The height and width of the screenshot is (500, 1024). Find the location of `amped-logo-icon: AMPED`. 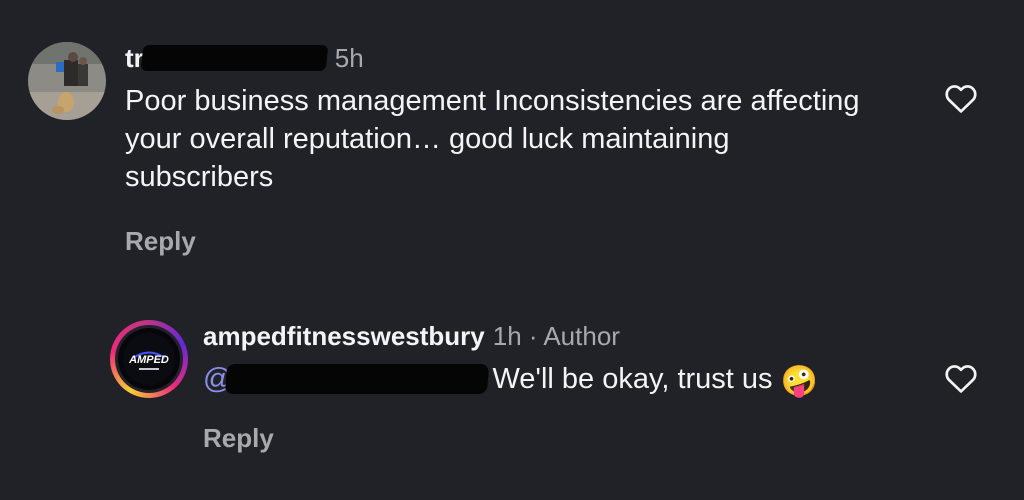

amped-logo-icon: AMPED is located at coordinates (149, 359).